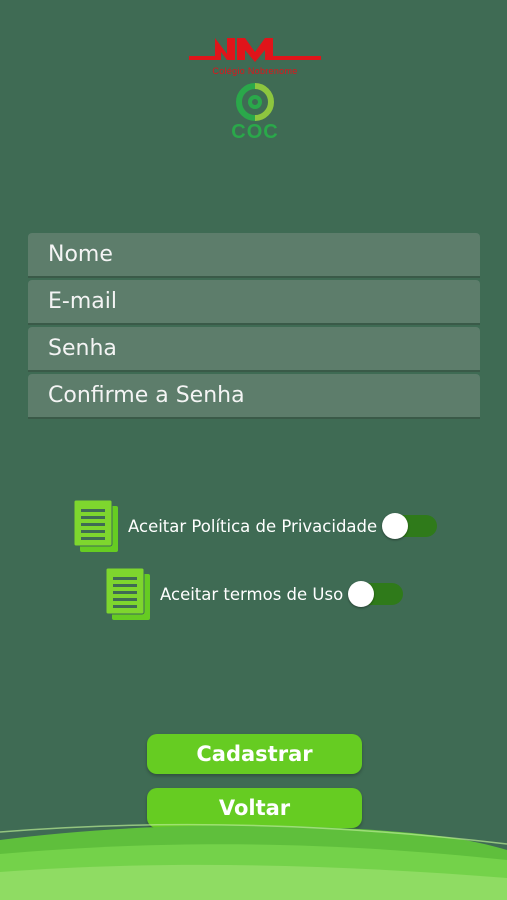 This screenshot has height=900, width=507. Describe the element at coordinates (253, 861) in the screenshot. I see `decorative-wave` at that location.